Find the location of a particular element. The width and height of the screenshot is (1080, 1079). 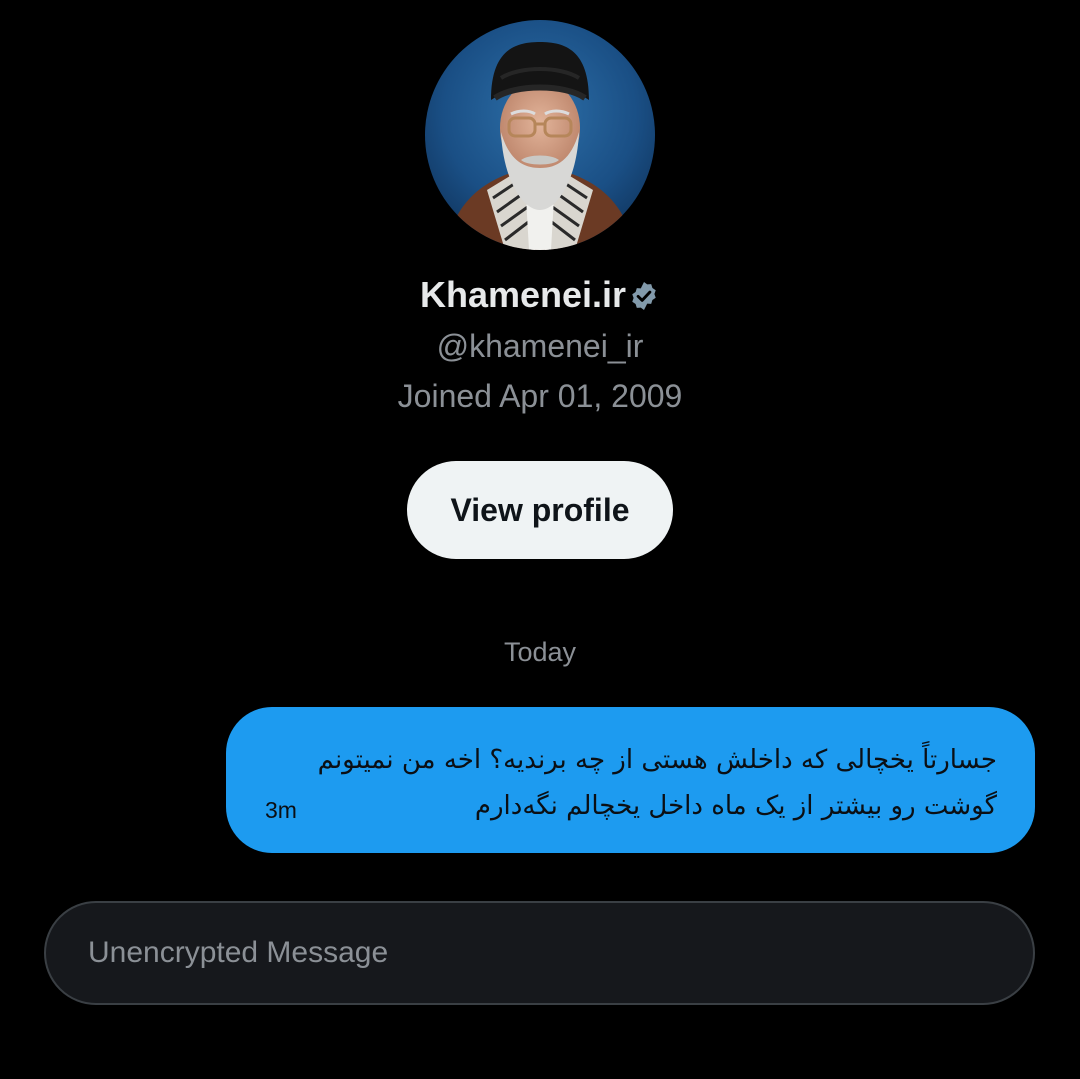

message-input is located at coordinates (538, 953).